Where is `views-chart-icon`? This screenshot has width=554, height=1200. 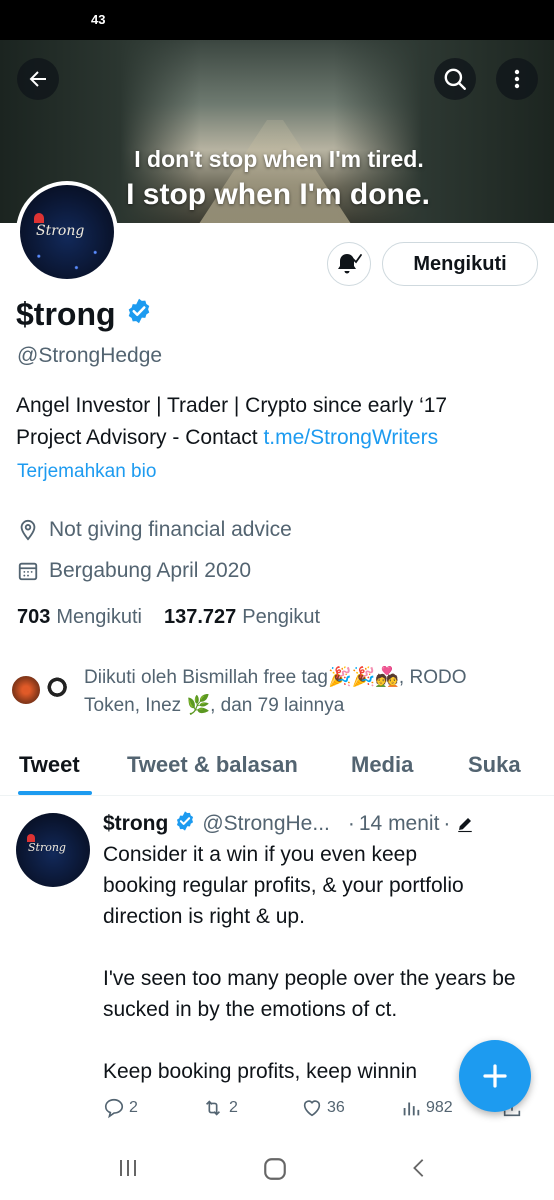
views-chart-icon is located at coordinates (411, 1109).